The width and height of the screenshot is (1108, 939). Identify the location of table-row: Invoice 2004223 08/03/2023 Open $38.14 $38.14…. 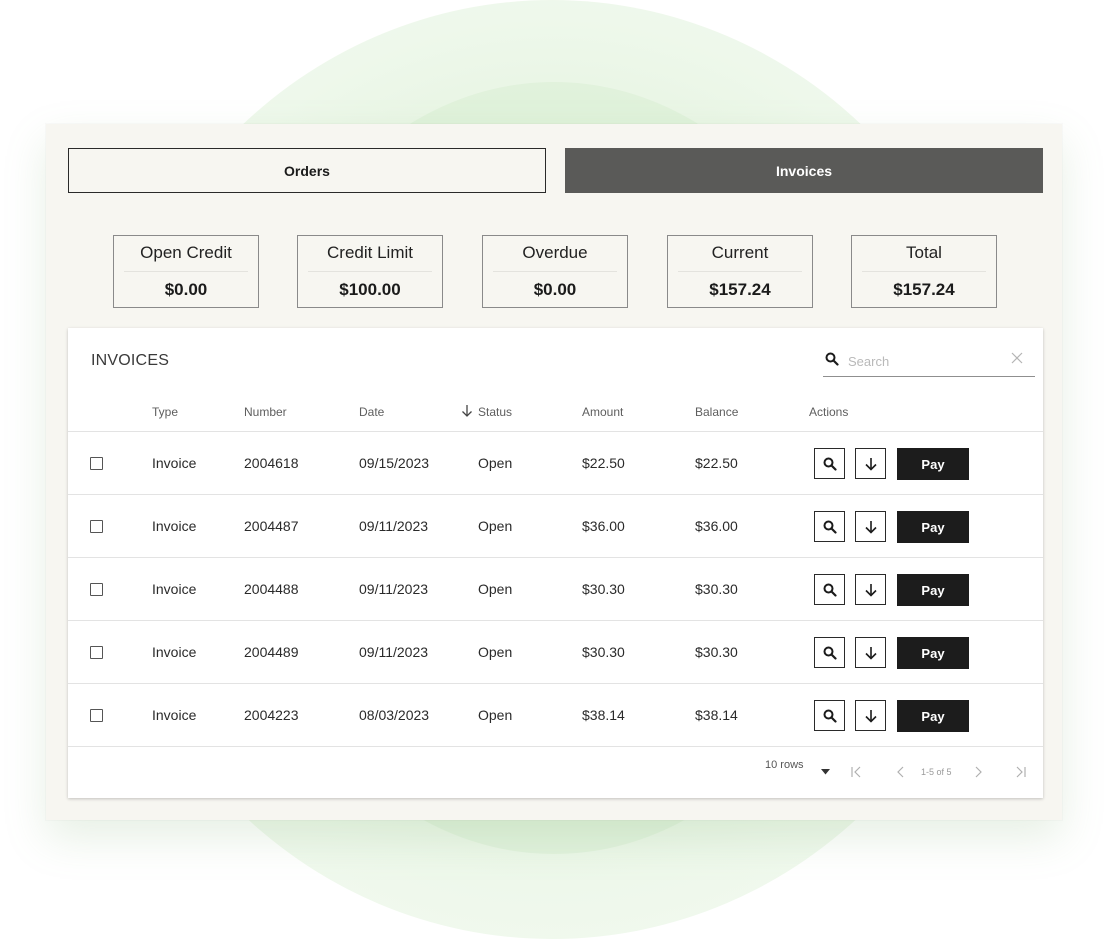
(555, 715).